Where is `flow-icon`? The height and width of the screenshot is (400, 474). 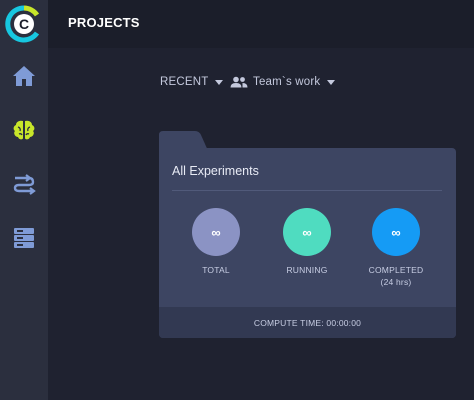 flow-icon is located at coordinates (24, 184).